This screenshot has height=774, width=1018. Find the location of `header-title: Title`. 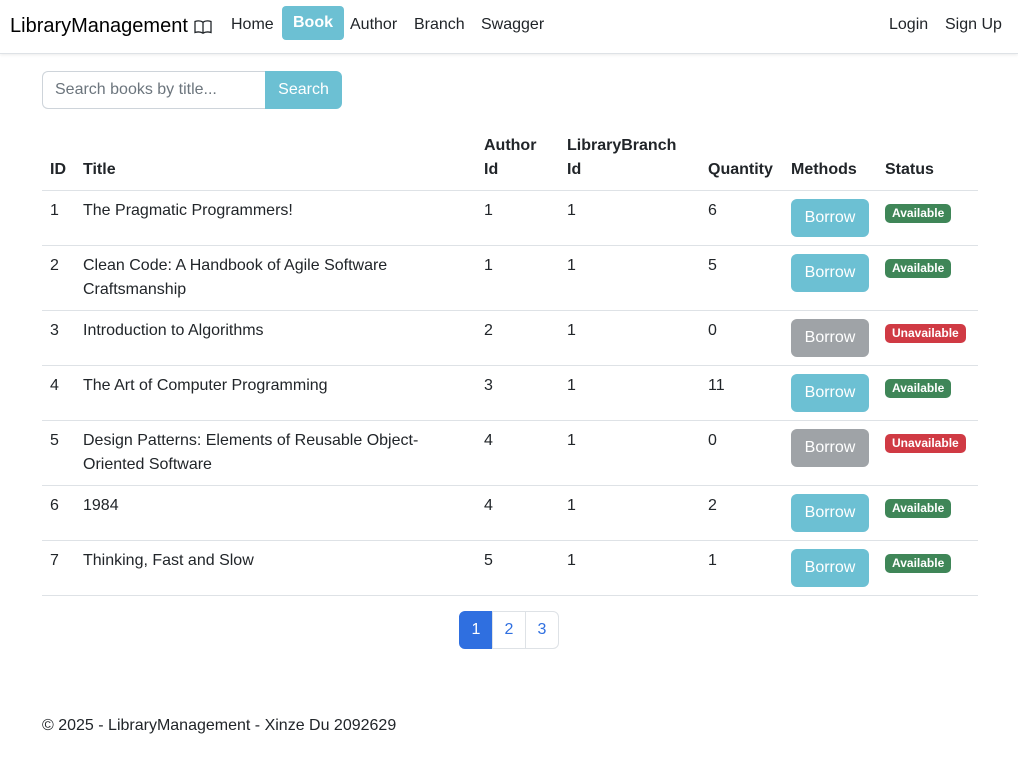

header-title: Title is located at coordinates (275, 158).